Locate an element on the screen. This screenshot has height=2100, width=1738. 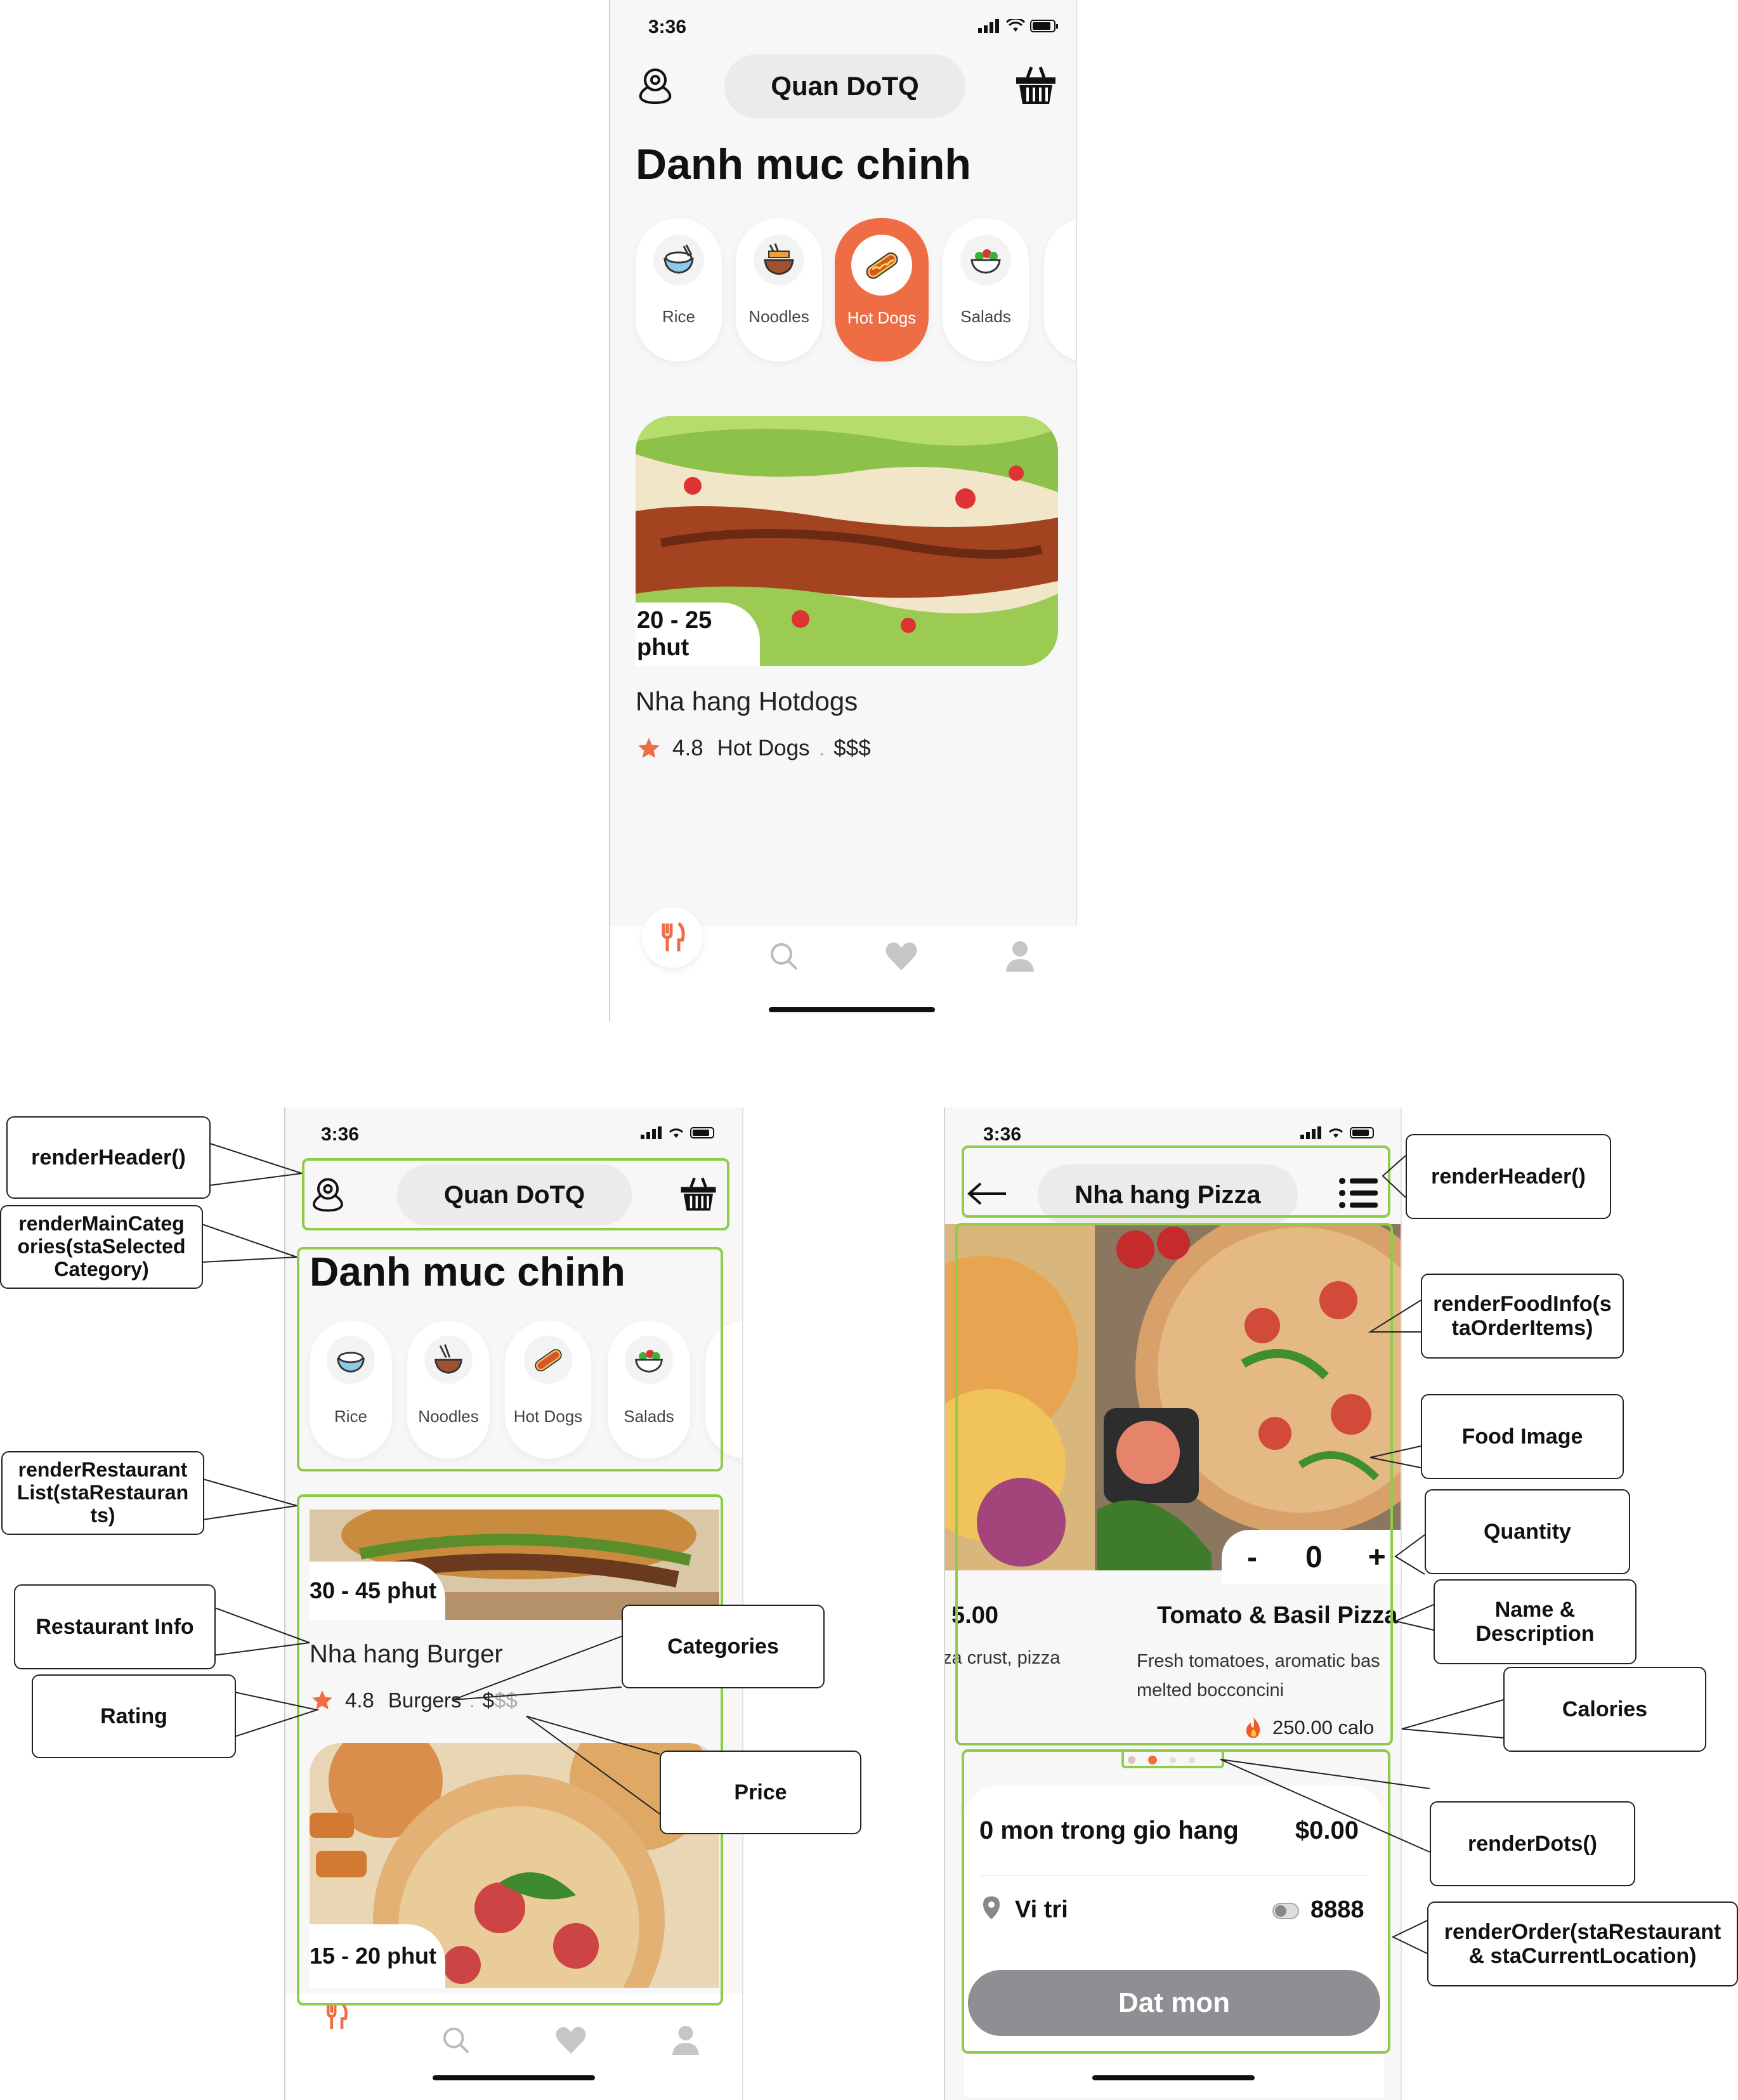
note-price: Price is located at coordinates (760, 1792).